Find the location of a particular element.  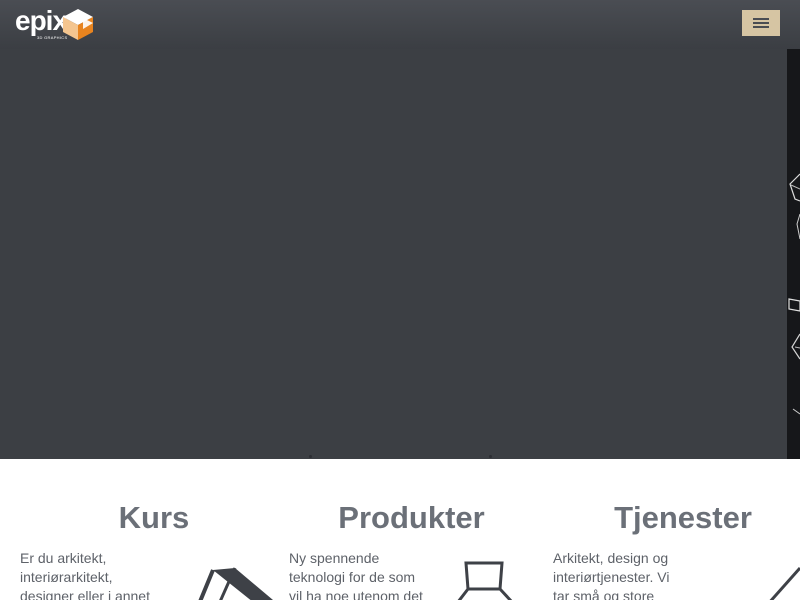

hero-next-slide-preview is located at coordinates (793, 254).